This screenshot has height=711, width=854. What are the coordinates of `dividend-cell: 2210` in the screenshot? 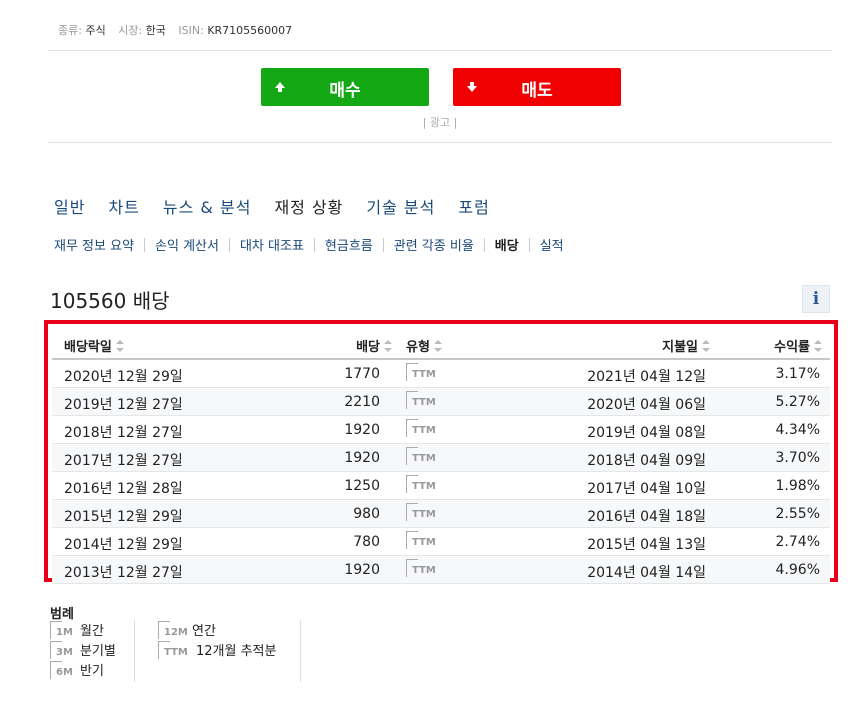 It's located at (362, 402).